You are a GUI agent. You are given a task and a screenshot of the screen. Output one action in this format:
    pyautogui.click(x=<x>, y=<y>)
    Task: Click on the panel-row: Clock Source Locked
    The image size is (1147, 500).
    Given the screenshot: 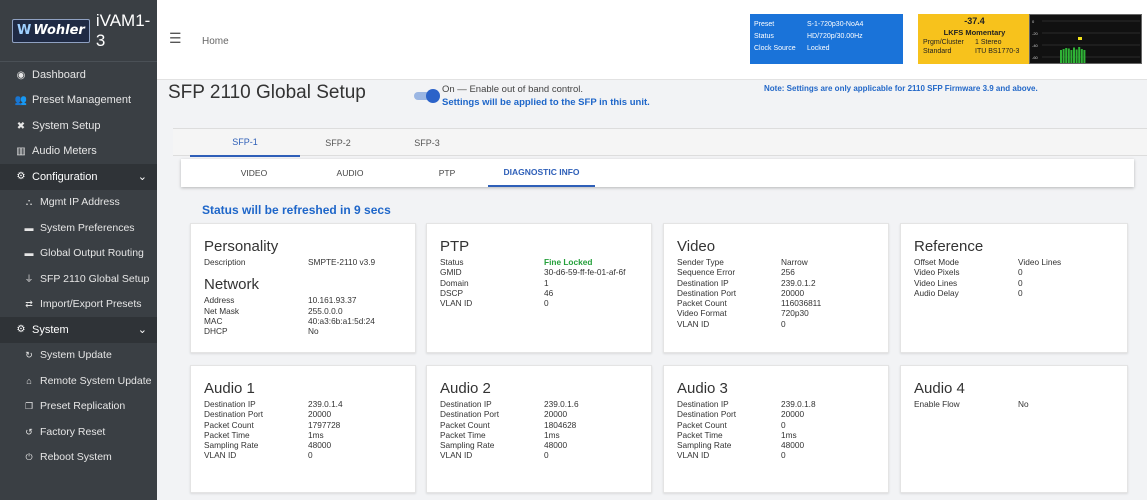 What is the action you would take?
    pyautogui.click(x=826, y=48)
    